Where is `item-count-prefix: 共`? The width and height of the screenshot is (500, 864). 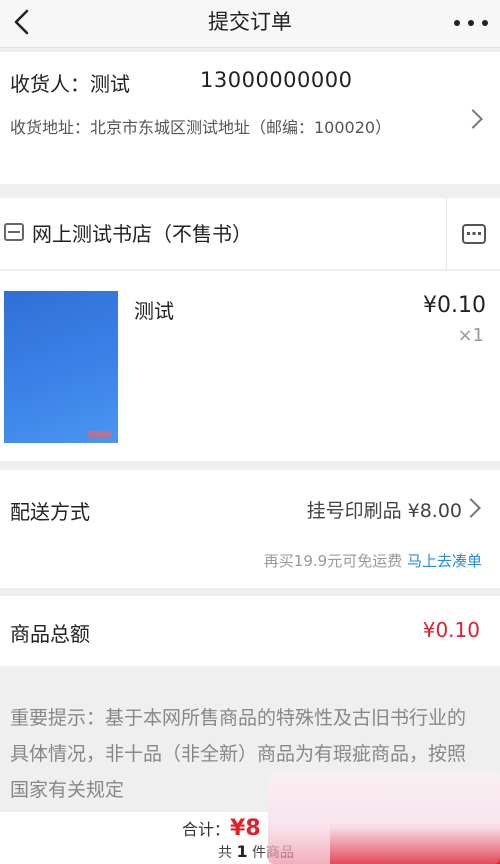
item-count-prefix: 共 is located at coordinates (225, 853).